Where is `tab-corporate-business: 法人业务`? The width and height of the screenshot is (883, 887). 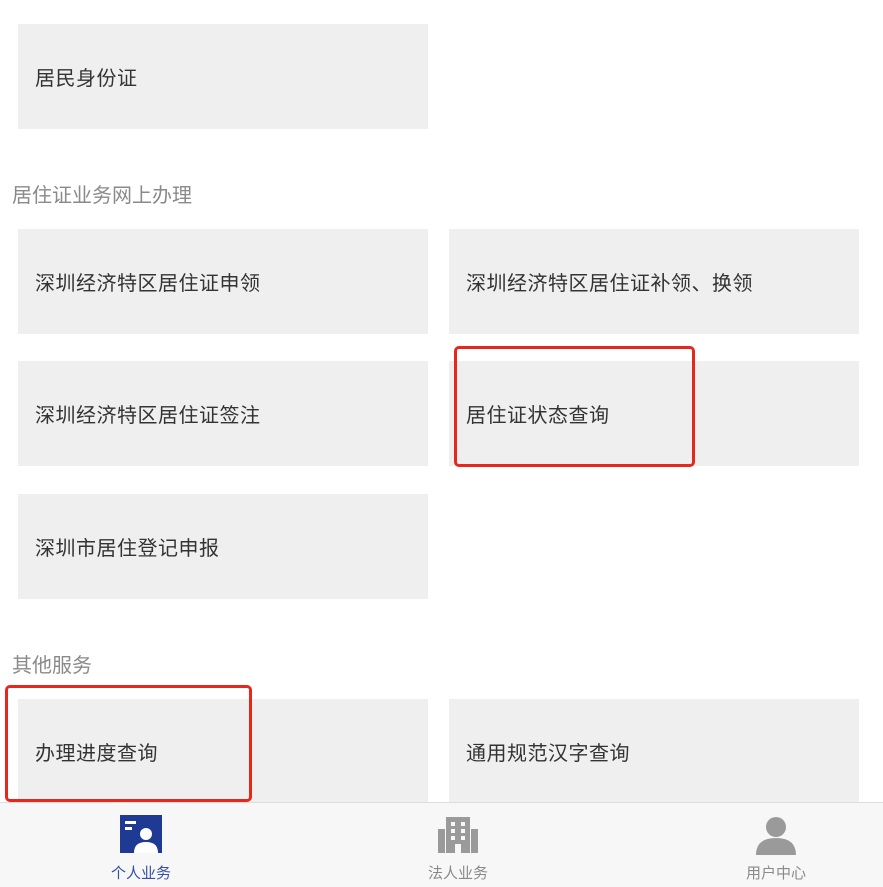 tab-corporate-business: 法人业务 is located at coordinates (458, 845).